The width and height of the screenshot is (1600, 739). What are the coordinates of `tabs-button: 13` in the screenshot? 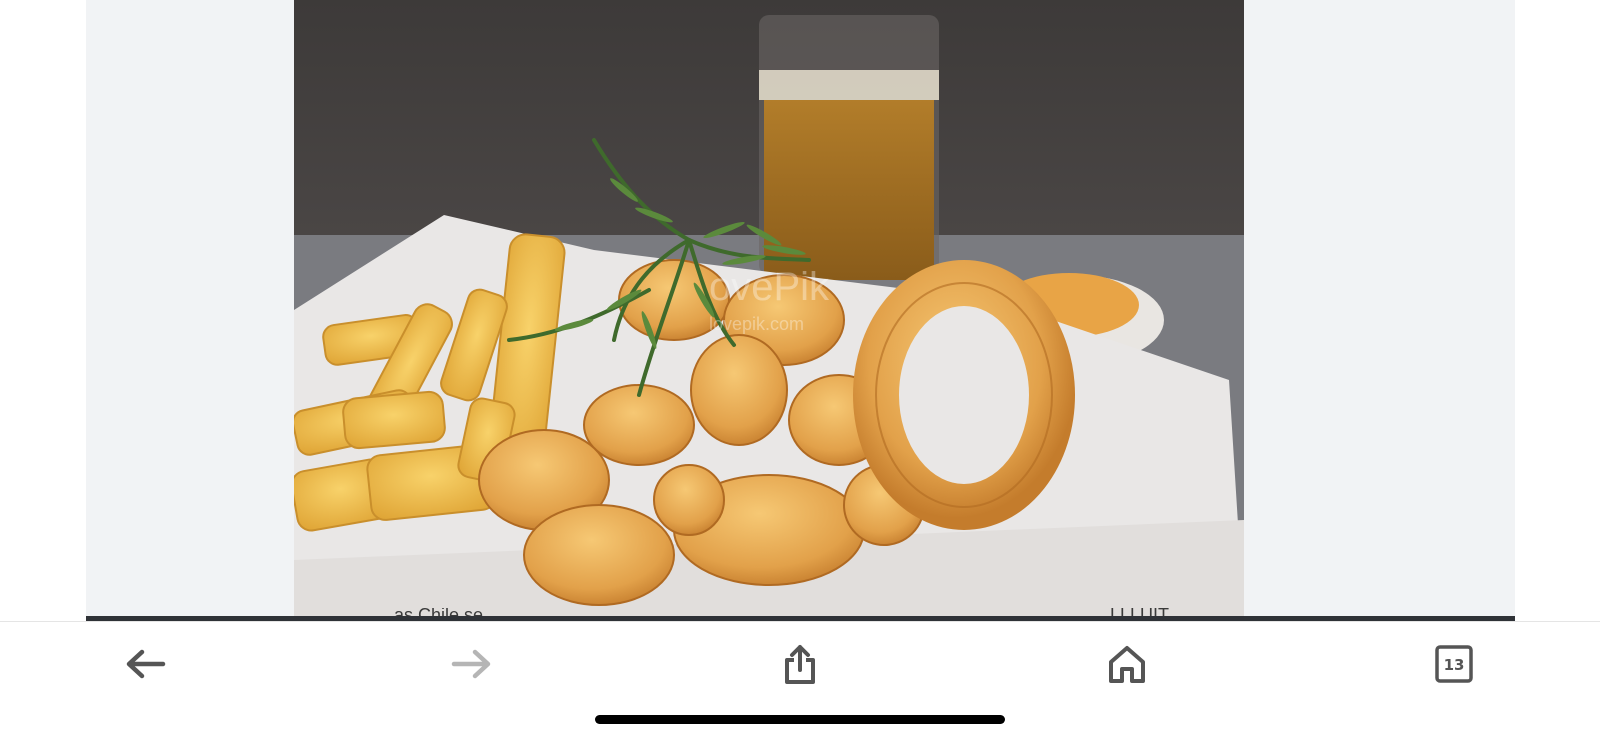 It's located at (1454, 664).